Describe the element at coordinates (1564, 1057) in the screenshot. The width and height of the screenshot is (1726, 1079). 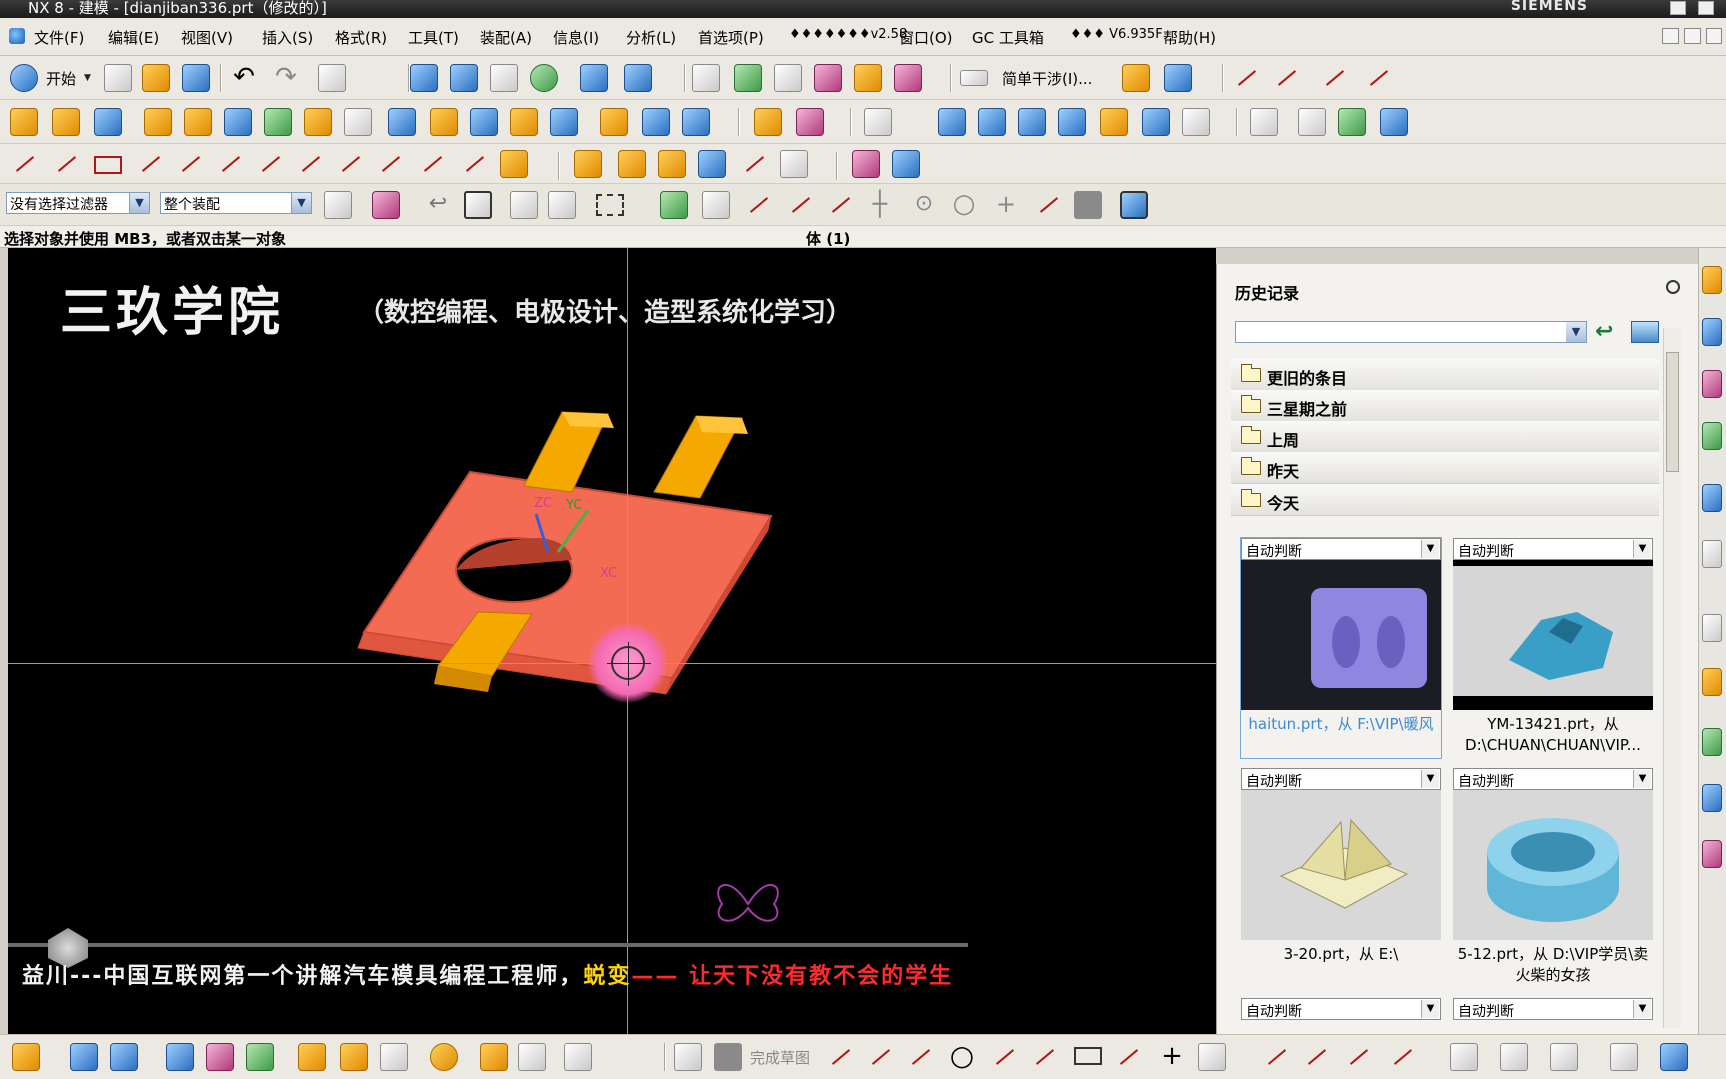
I see `auto-constraint-icon` at that location.